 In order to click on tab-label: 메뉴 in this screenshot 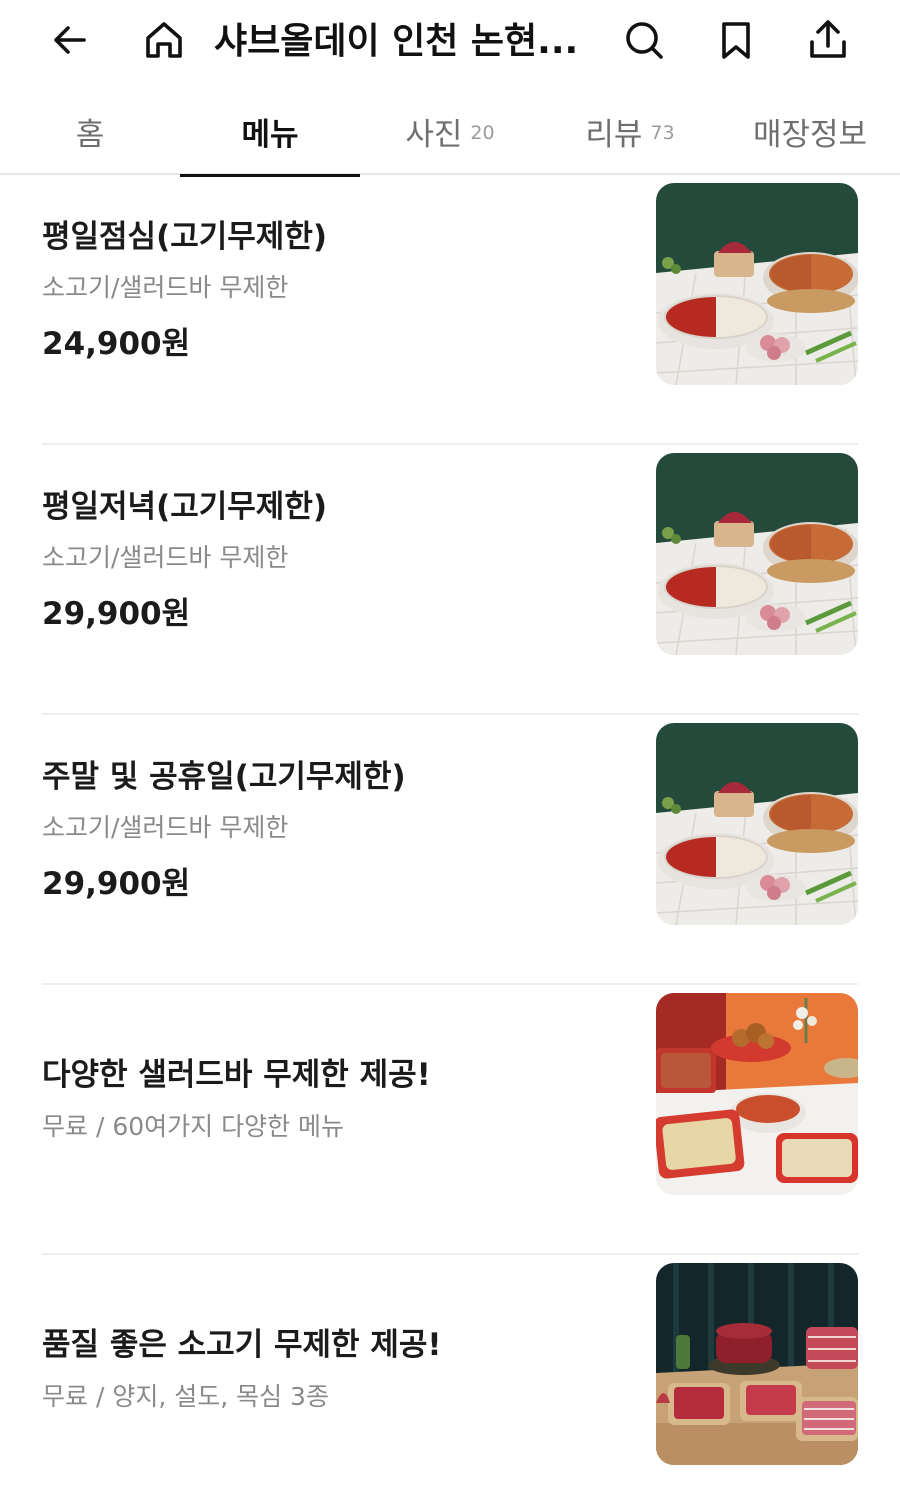, I will do `click(270, 135)`.